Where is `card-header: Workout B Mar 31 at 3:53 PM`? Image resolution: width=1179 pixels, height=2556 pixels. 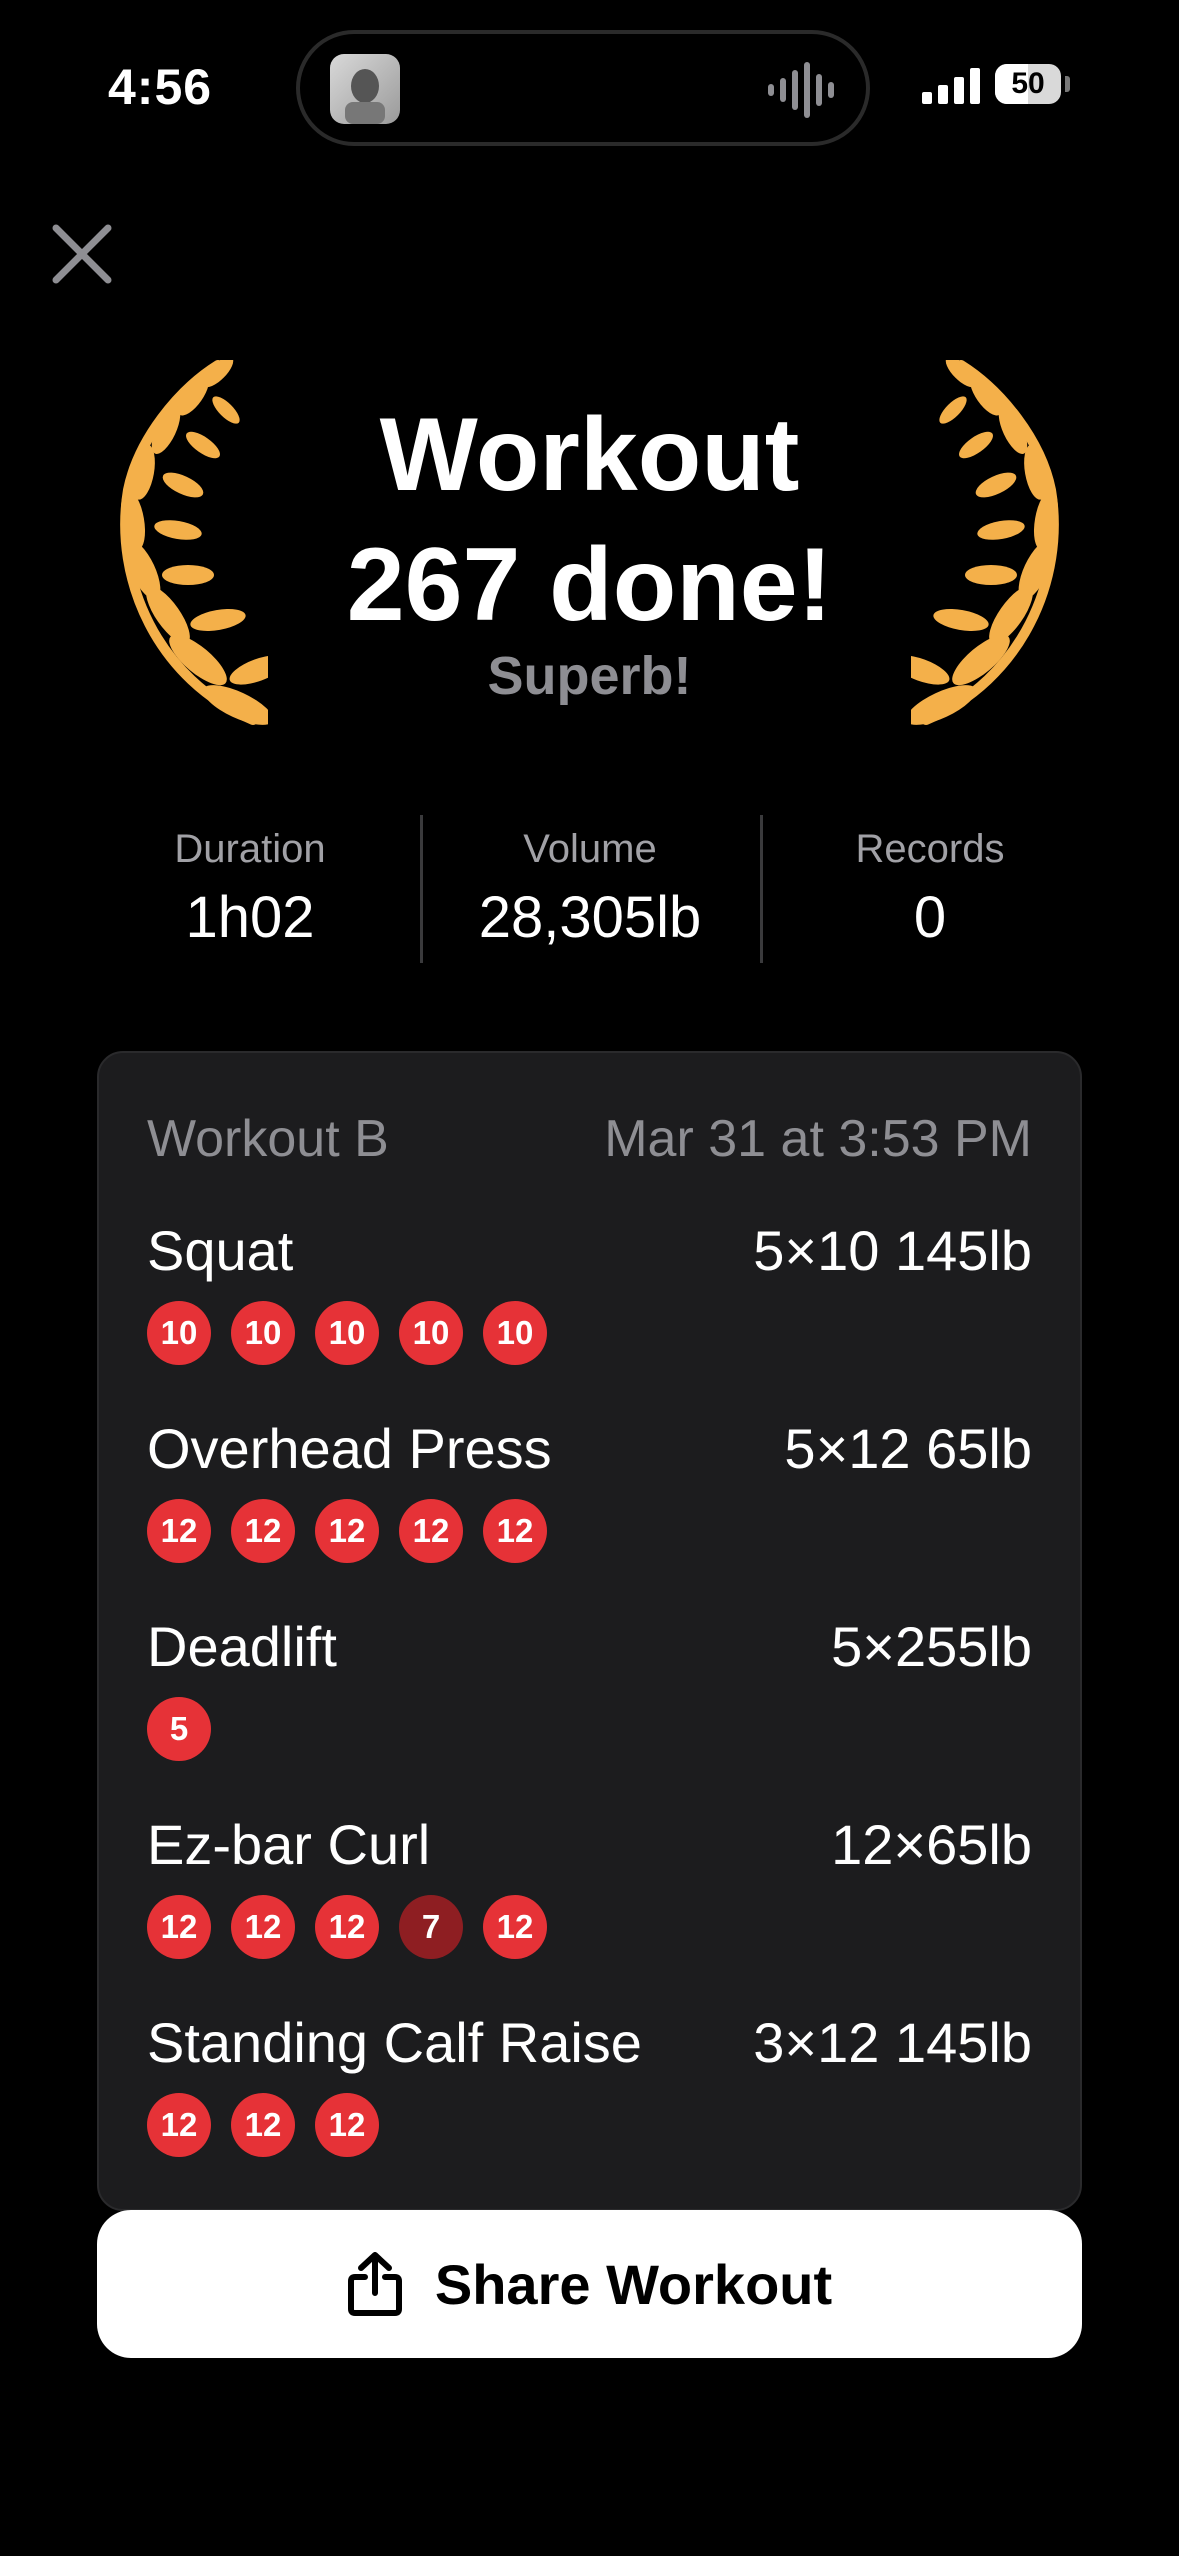
card-header: Workout B Mar 31 at 3:53 PM is located at coordinates (589, 1139).